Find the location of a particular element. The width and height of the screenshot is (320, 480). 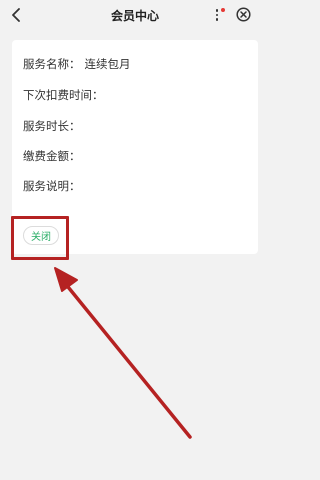

arrow-shaft is located at coordinates (127, 359).